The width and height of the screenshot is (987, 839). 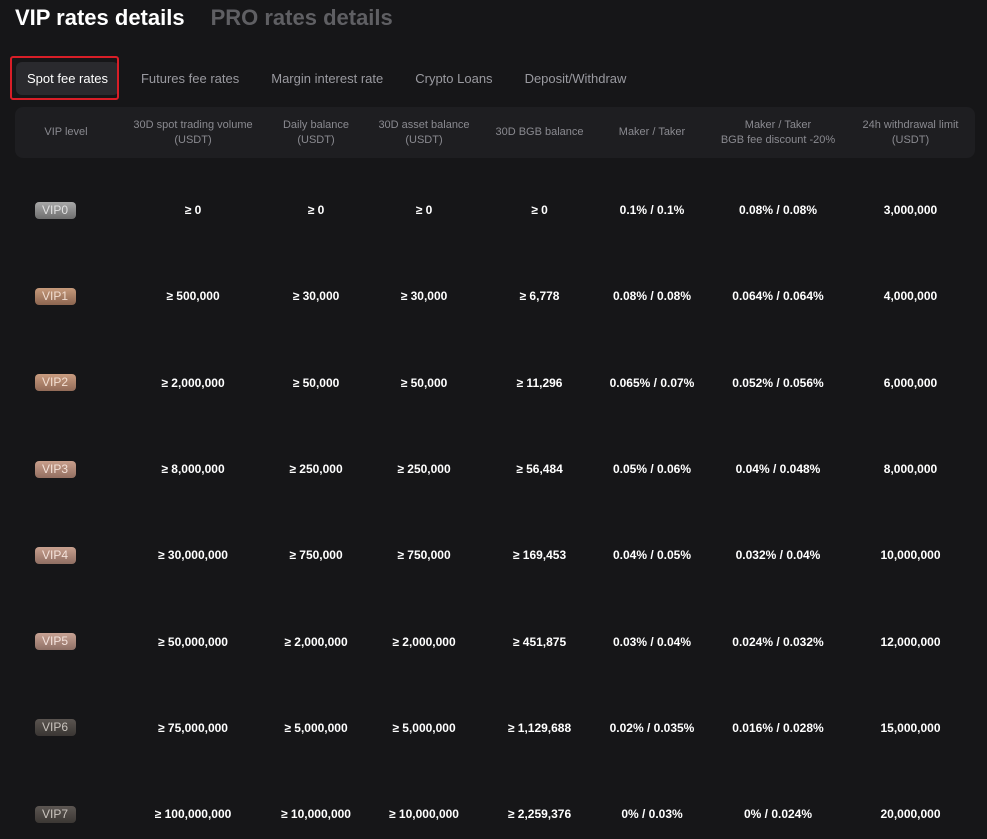 I want to click on cell-bgb-discount: 0% / 0.024%, so click(x=778, y=814).